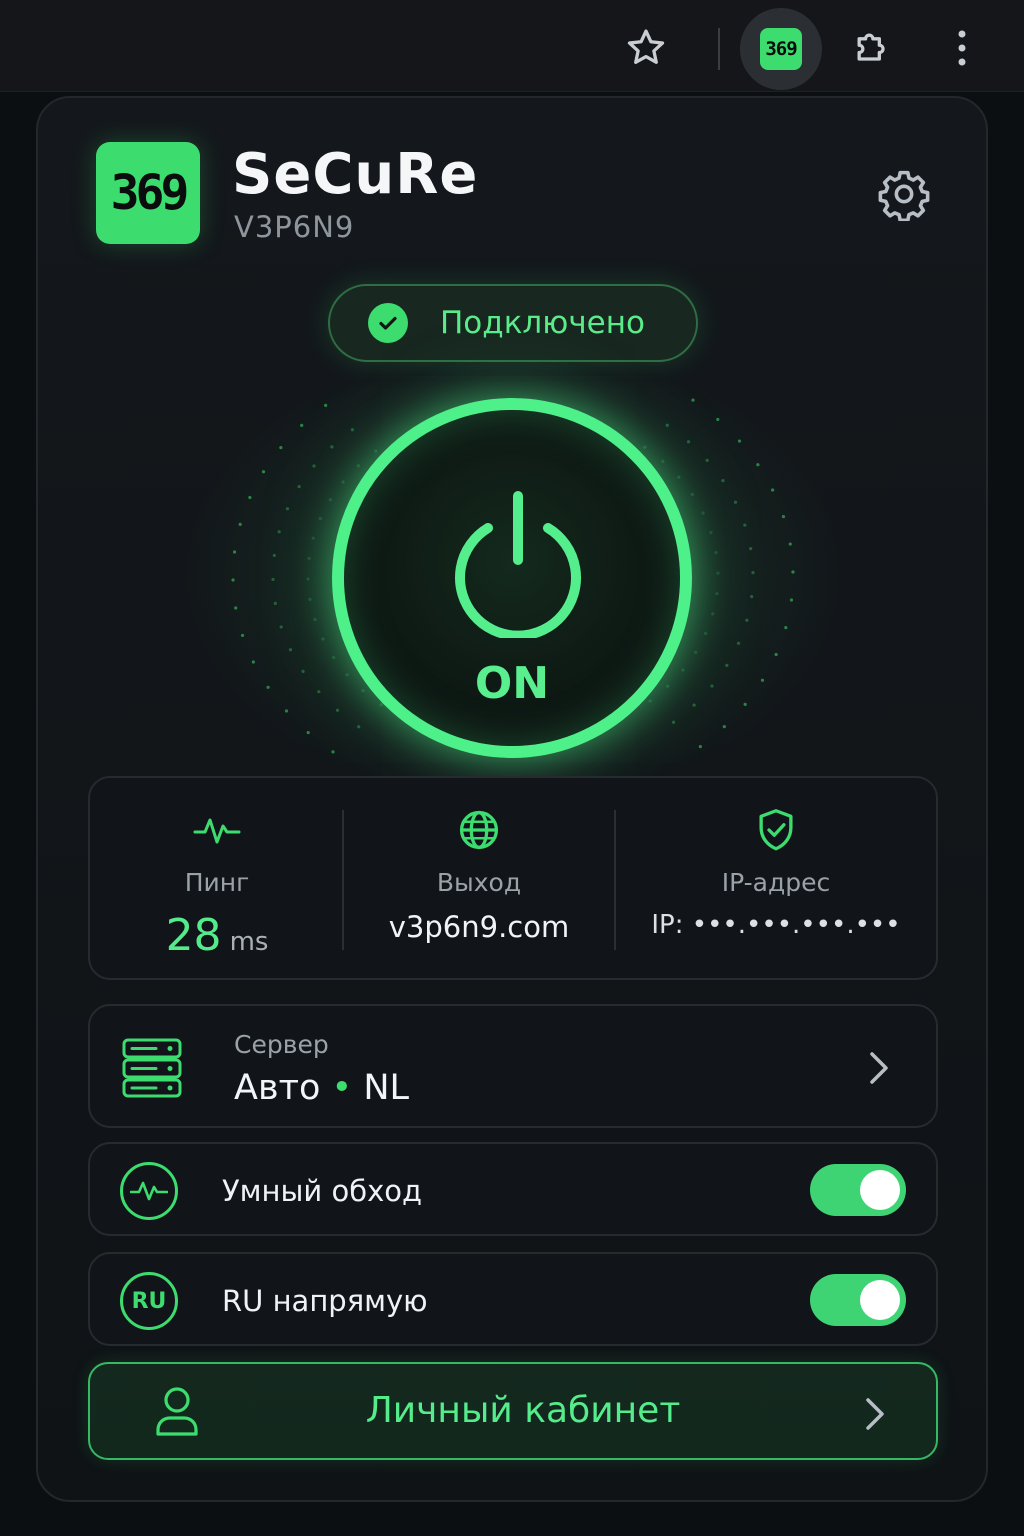 The image size is (1024, 1536). What do you see at coordinates (513, 323) in the screenshot?
I see `status-badge: Подключено` at bounding box center [513, 323].